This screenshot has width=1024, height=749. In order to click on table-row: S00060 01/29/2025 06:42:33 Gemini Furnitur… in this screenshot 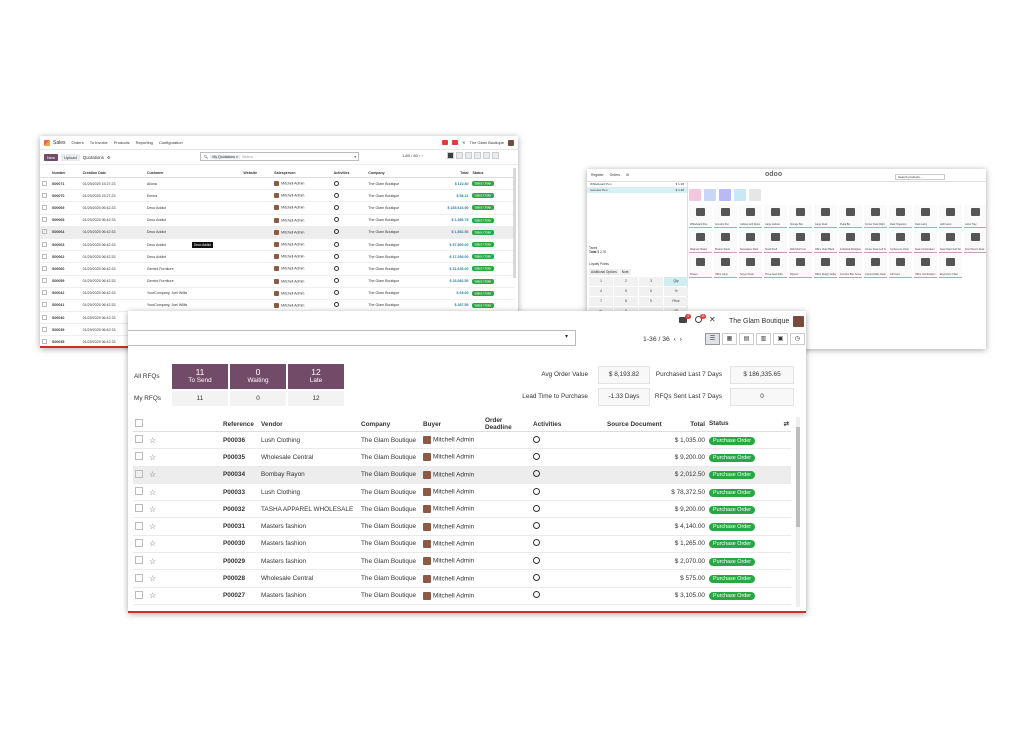, I will do `click(277, 269)`.